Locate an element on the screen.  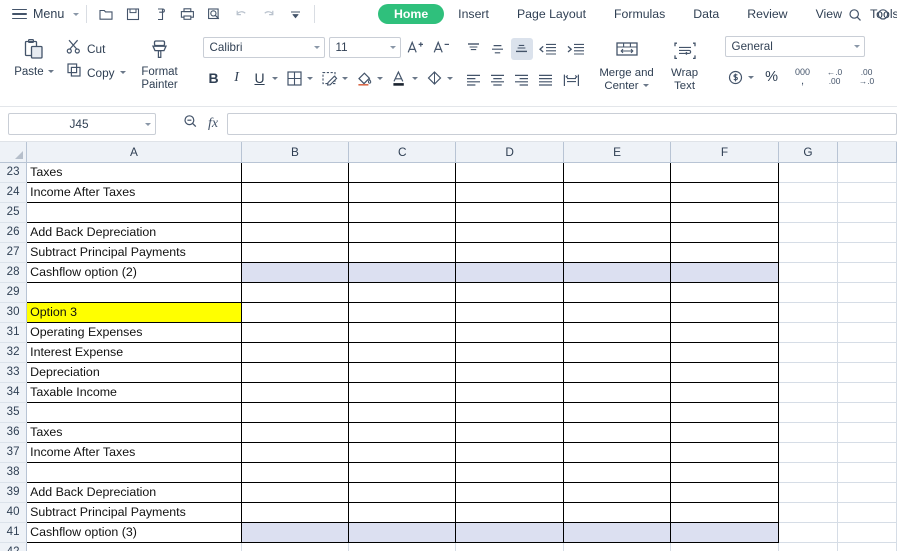
cell-D38 is located at coordinates (509, 472).